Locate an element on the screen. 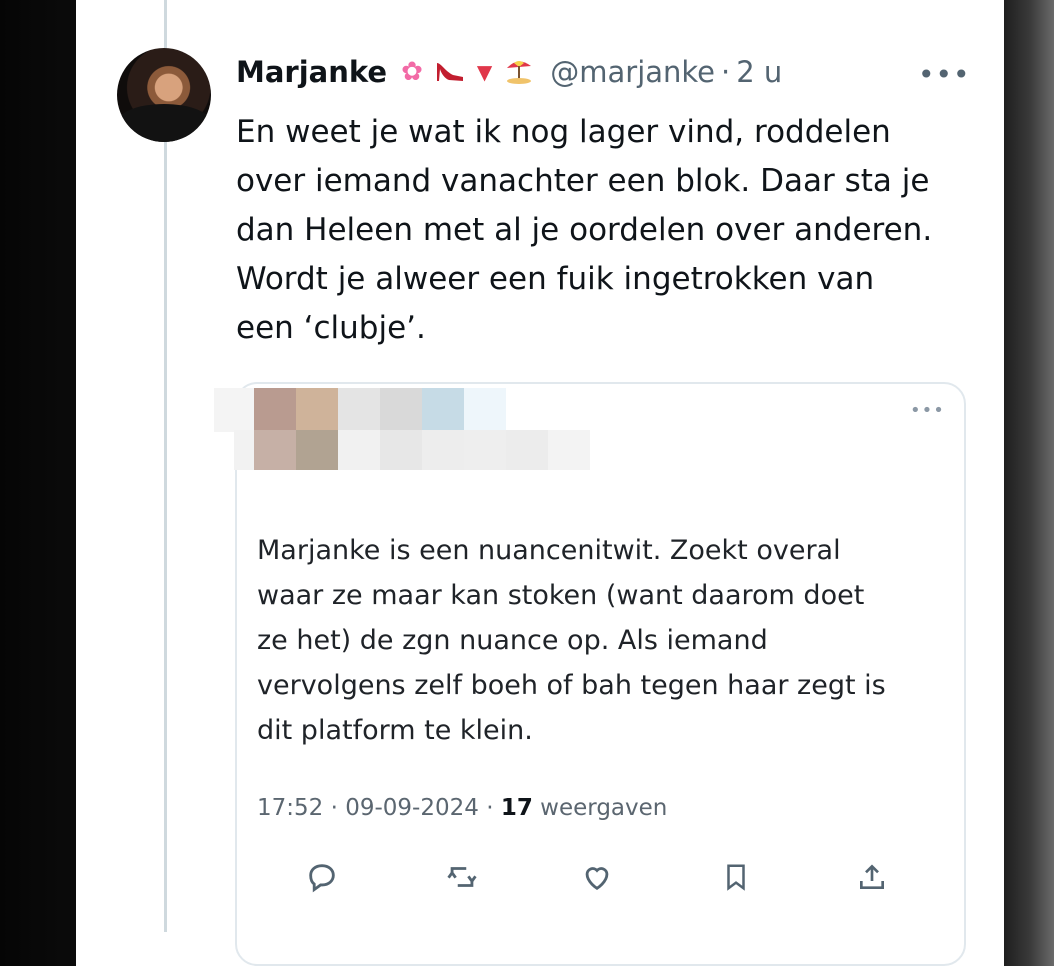 The width and height of the screenshot is (1054, 966). reply-icon is located at coordinates (322, 877).